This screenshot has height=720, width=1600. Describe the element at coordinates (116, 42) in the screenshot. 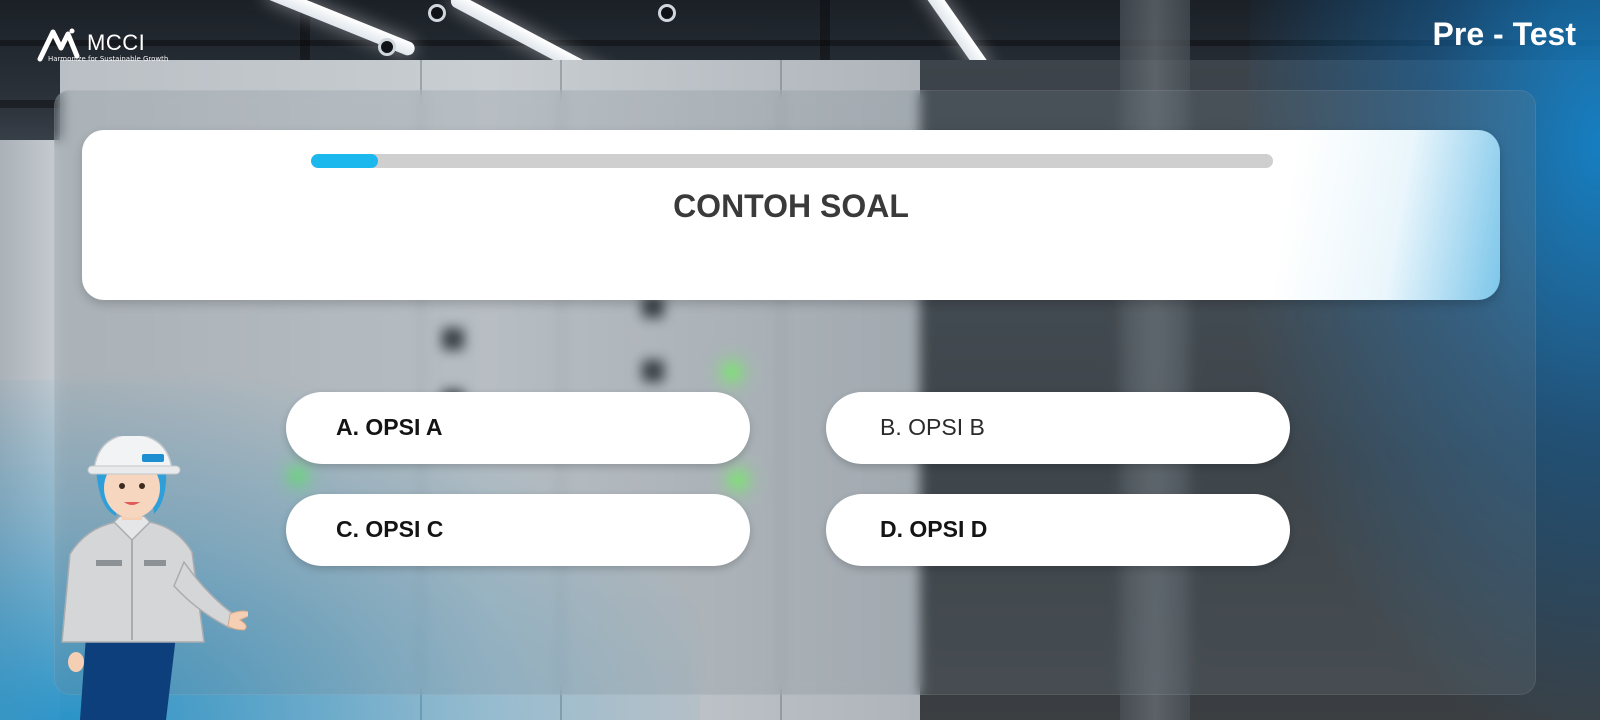

I see `logo-text: MCCI` at that location.